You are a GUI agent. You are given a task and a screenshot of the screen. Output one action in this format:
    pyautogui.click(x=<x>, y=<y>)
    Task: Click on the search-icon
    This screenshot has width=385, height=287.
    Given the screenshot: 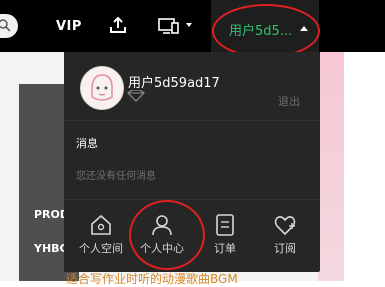 What is the action you would take?
    pyautogui.click(x=5, y=25)
    